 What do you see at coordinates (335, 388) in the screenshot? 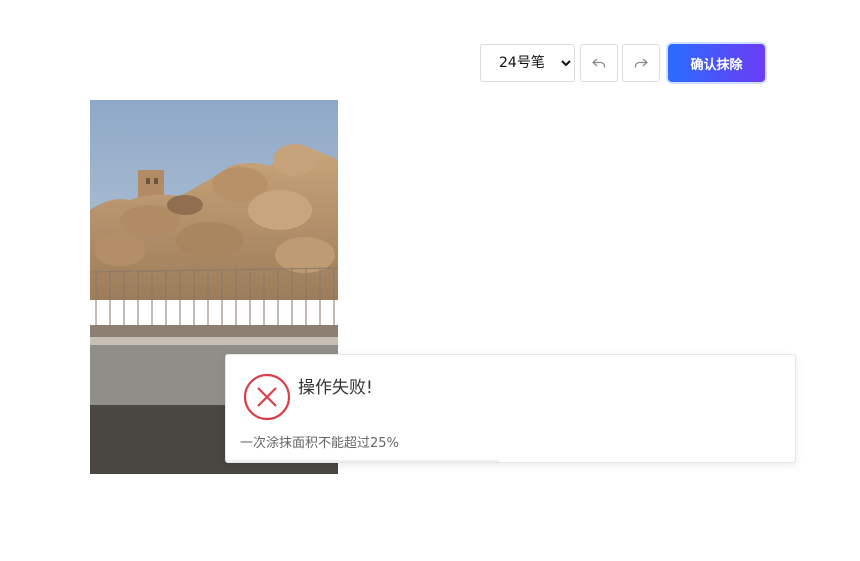
I see `toast-title: 操作失败!` at bounding box center [335, 388].